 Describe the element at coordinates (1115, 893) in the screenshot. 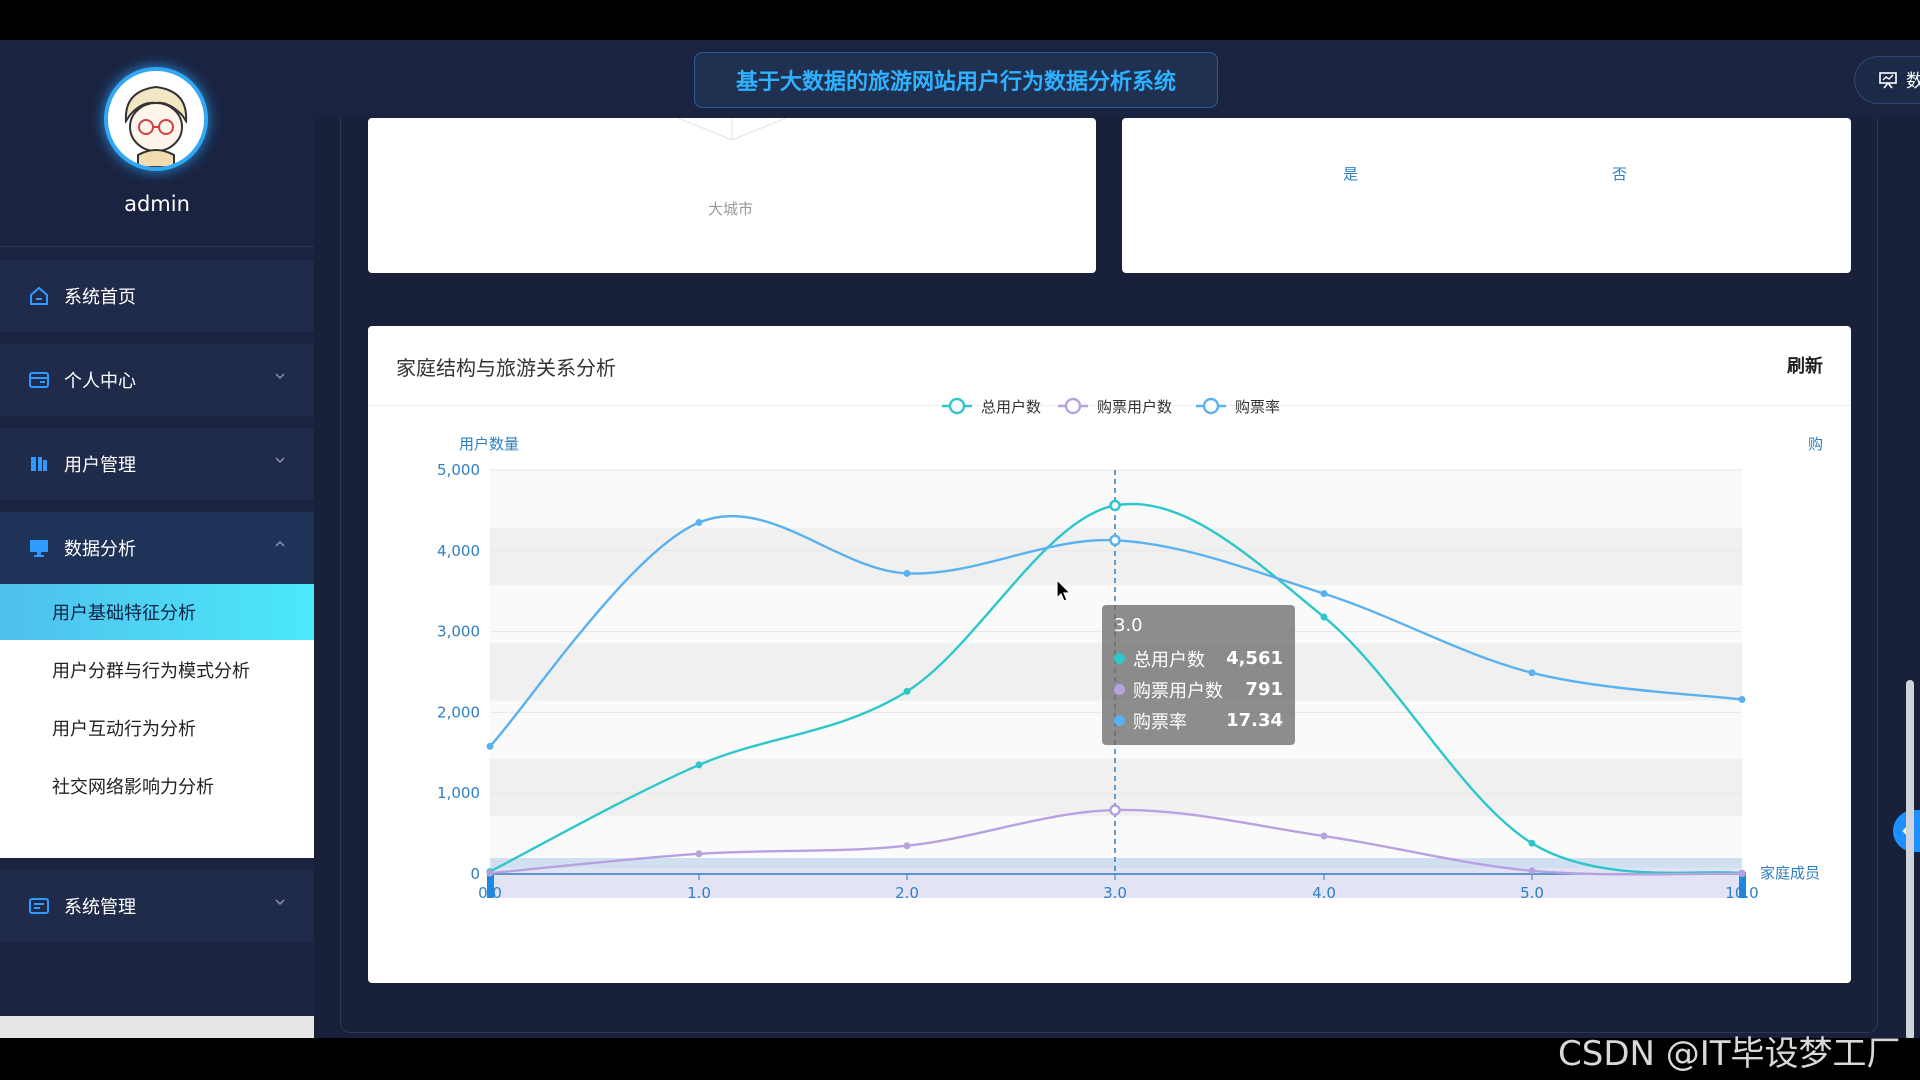

I see `x-tick-label: 3.0` at that location.